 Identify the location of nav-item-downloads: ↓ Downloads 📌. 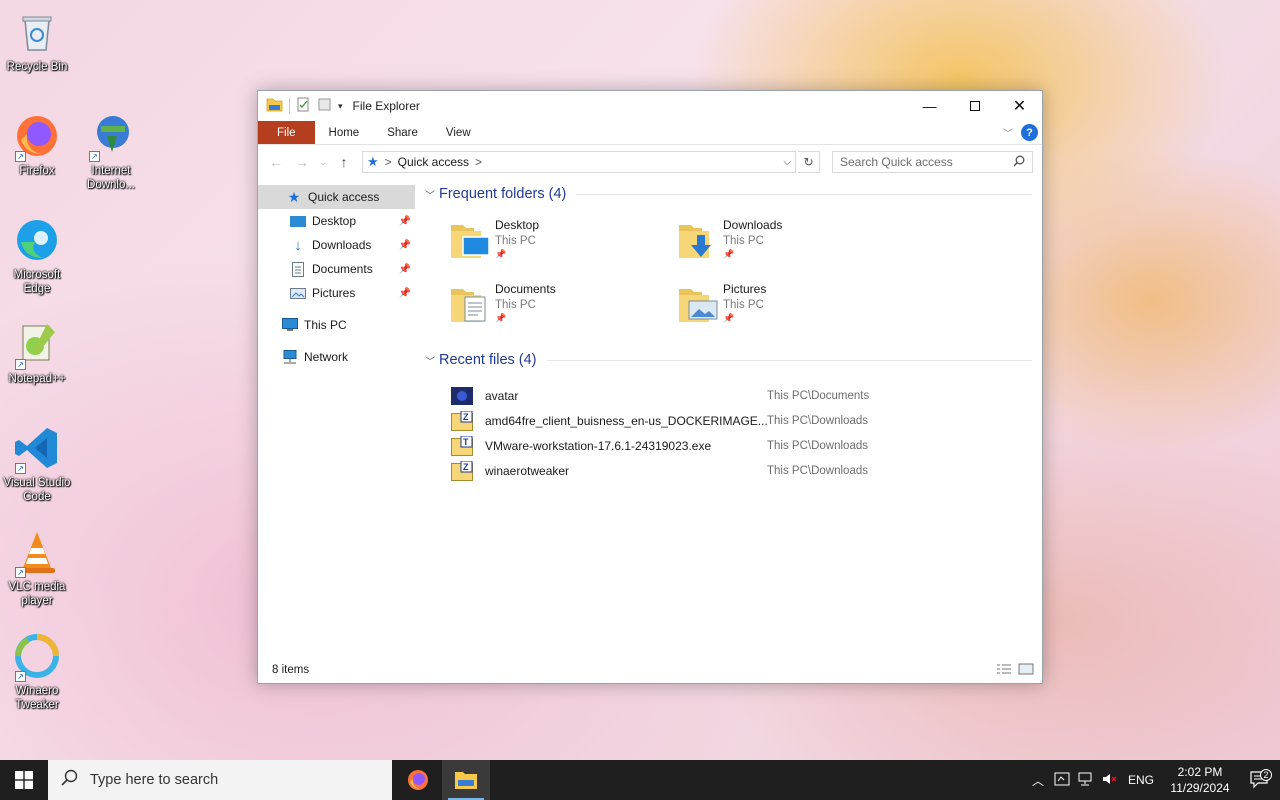
(336, 245).